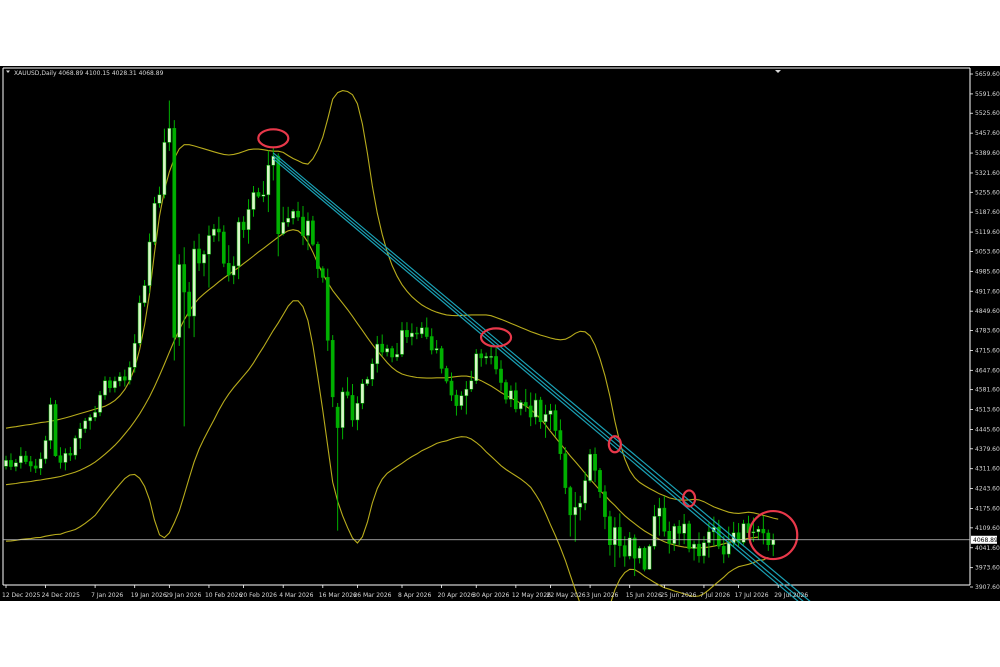 Image resolution: width=1000 pixels, height=667 pixels. What do you see at coordinates (987, 390) in the screenshot?
I see `y-tick-label: 4581.60` at bounding box center [987, 390].